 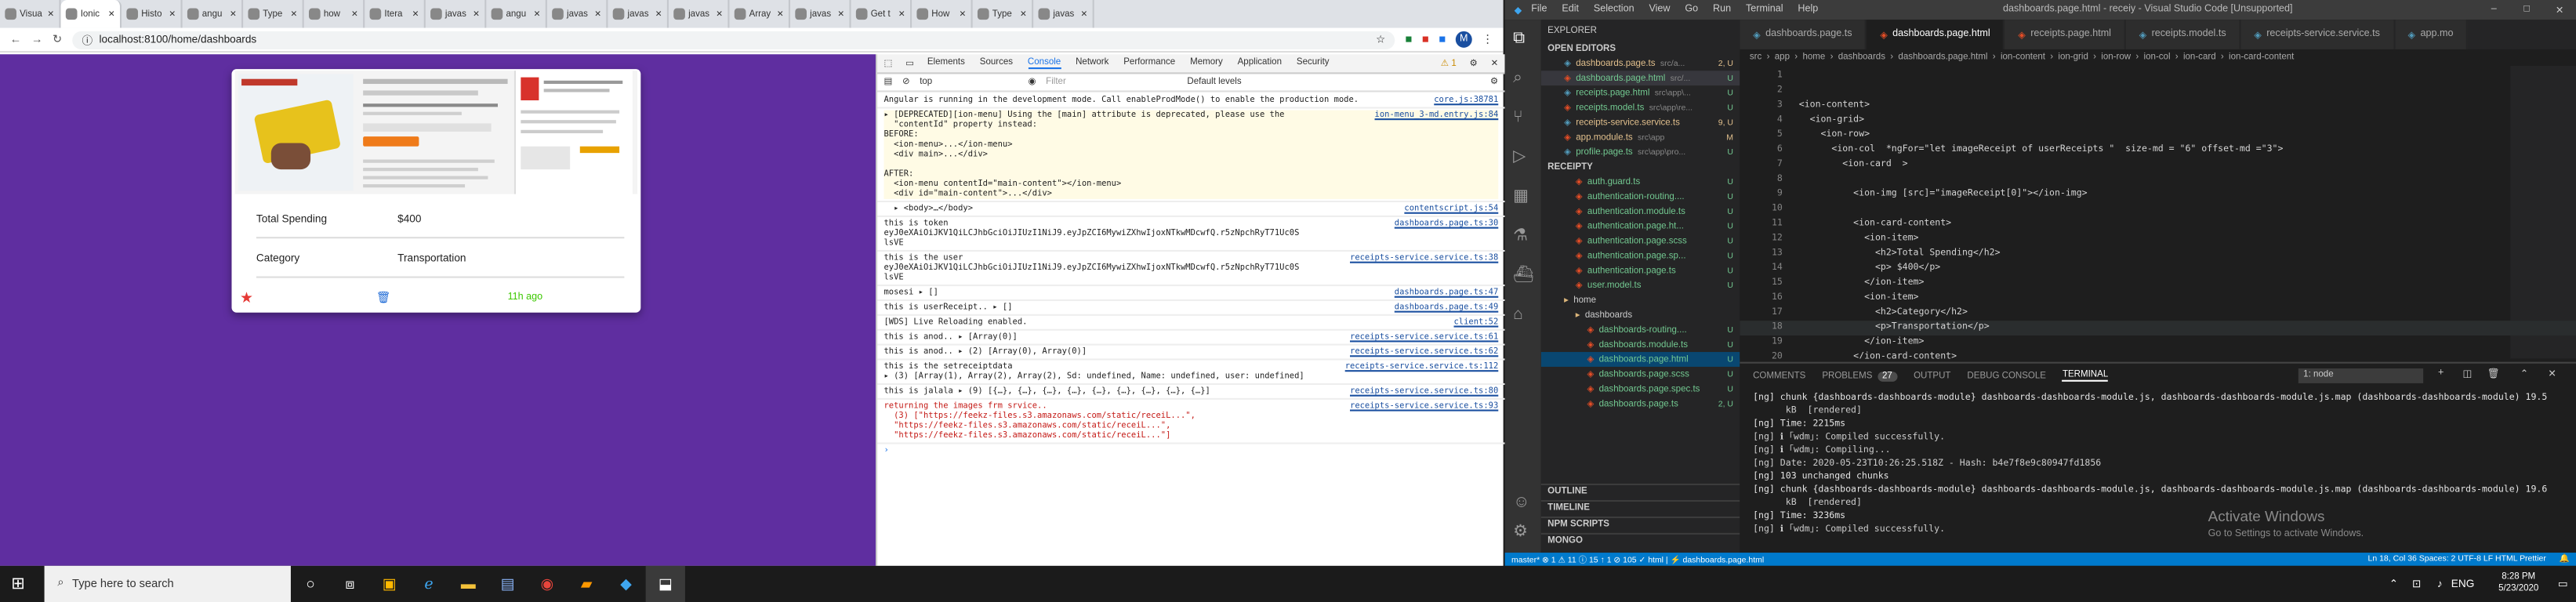 What do you see at coordinates (1463, 39) in the screenshot?
I see `avatar: M` at bounding box center [1463, 39].